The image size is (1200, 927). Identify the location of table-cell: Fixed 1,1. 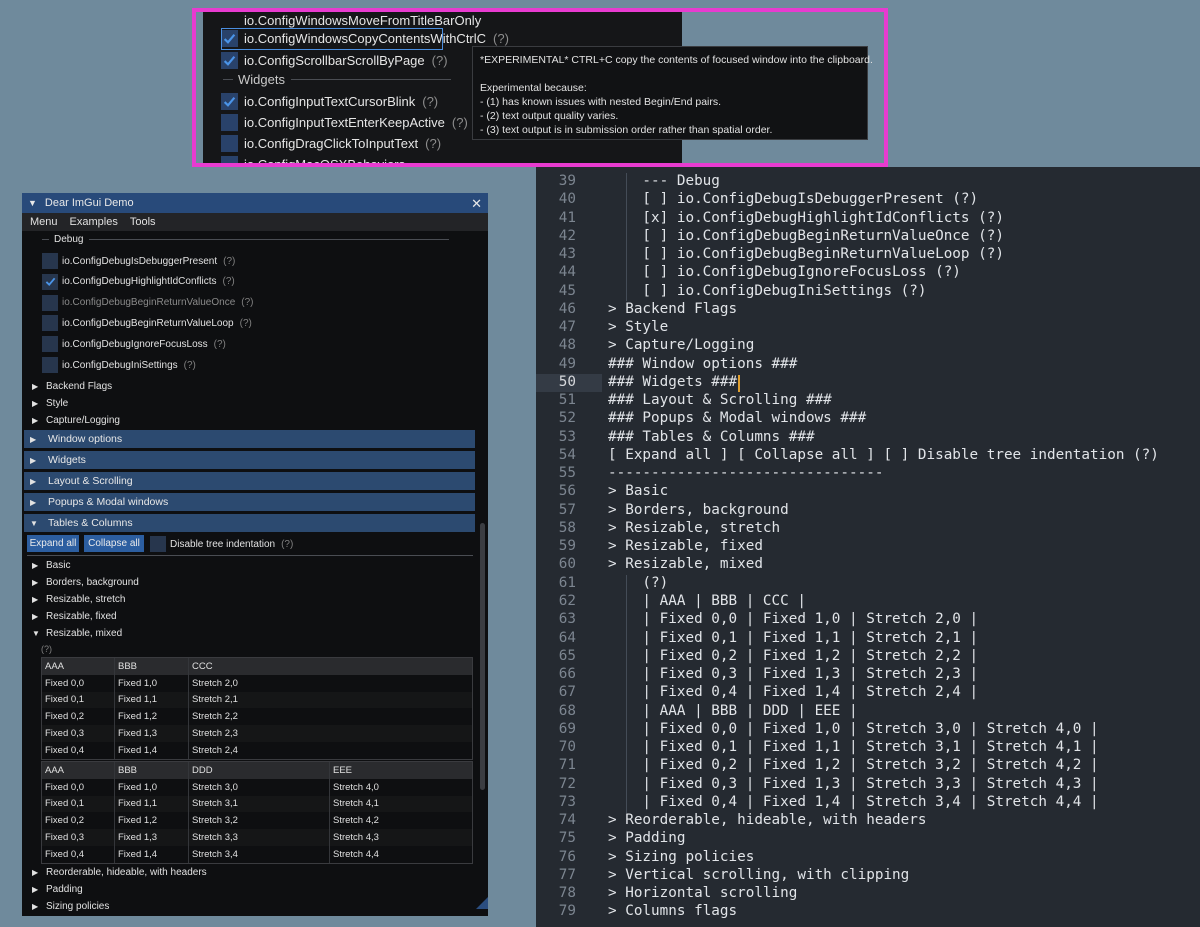
(152, 804).